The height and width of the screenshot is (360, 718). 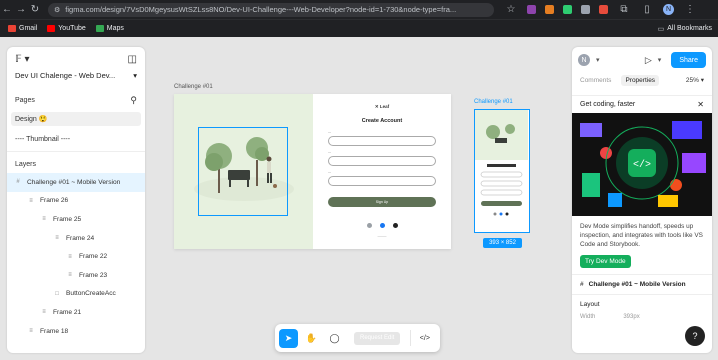 I want to click on layer-row: ≡ Frame 26, so click(x=76, y=201).